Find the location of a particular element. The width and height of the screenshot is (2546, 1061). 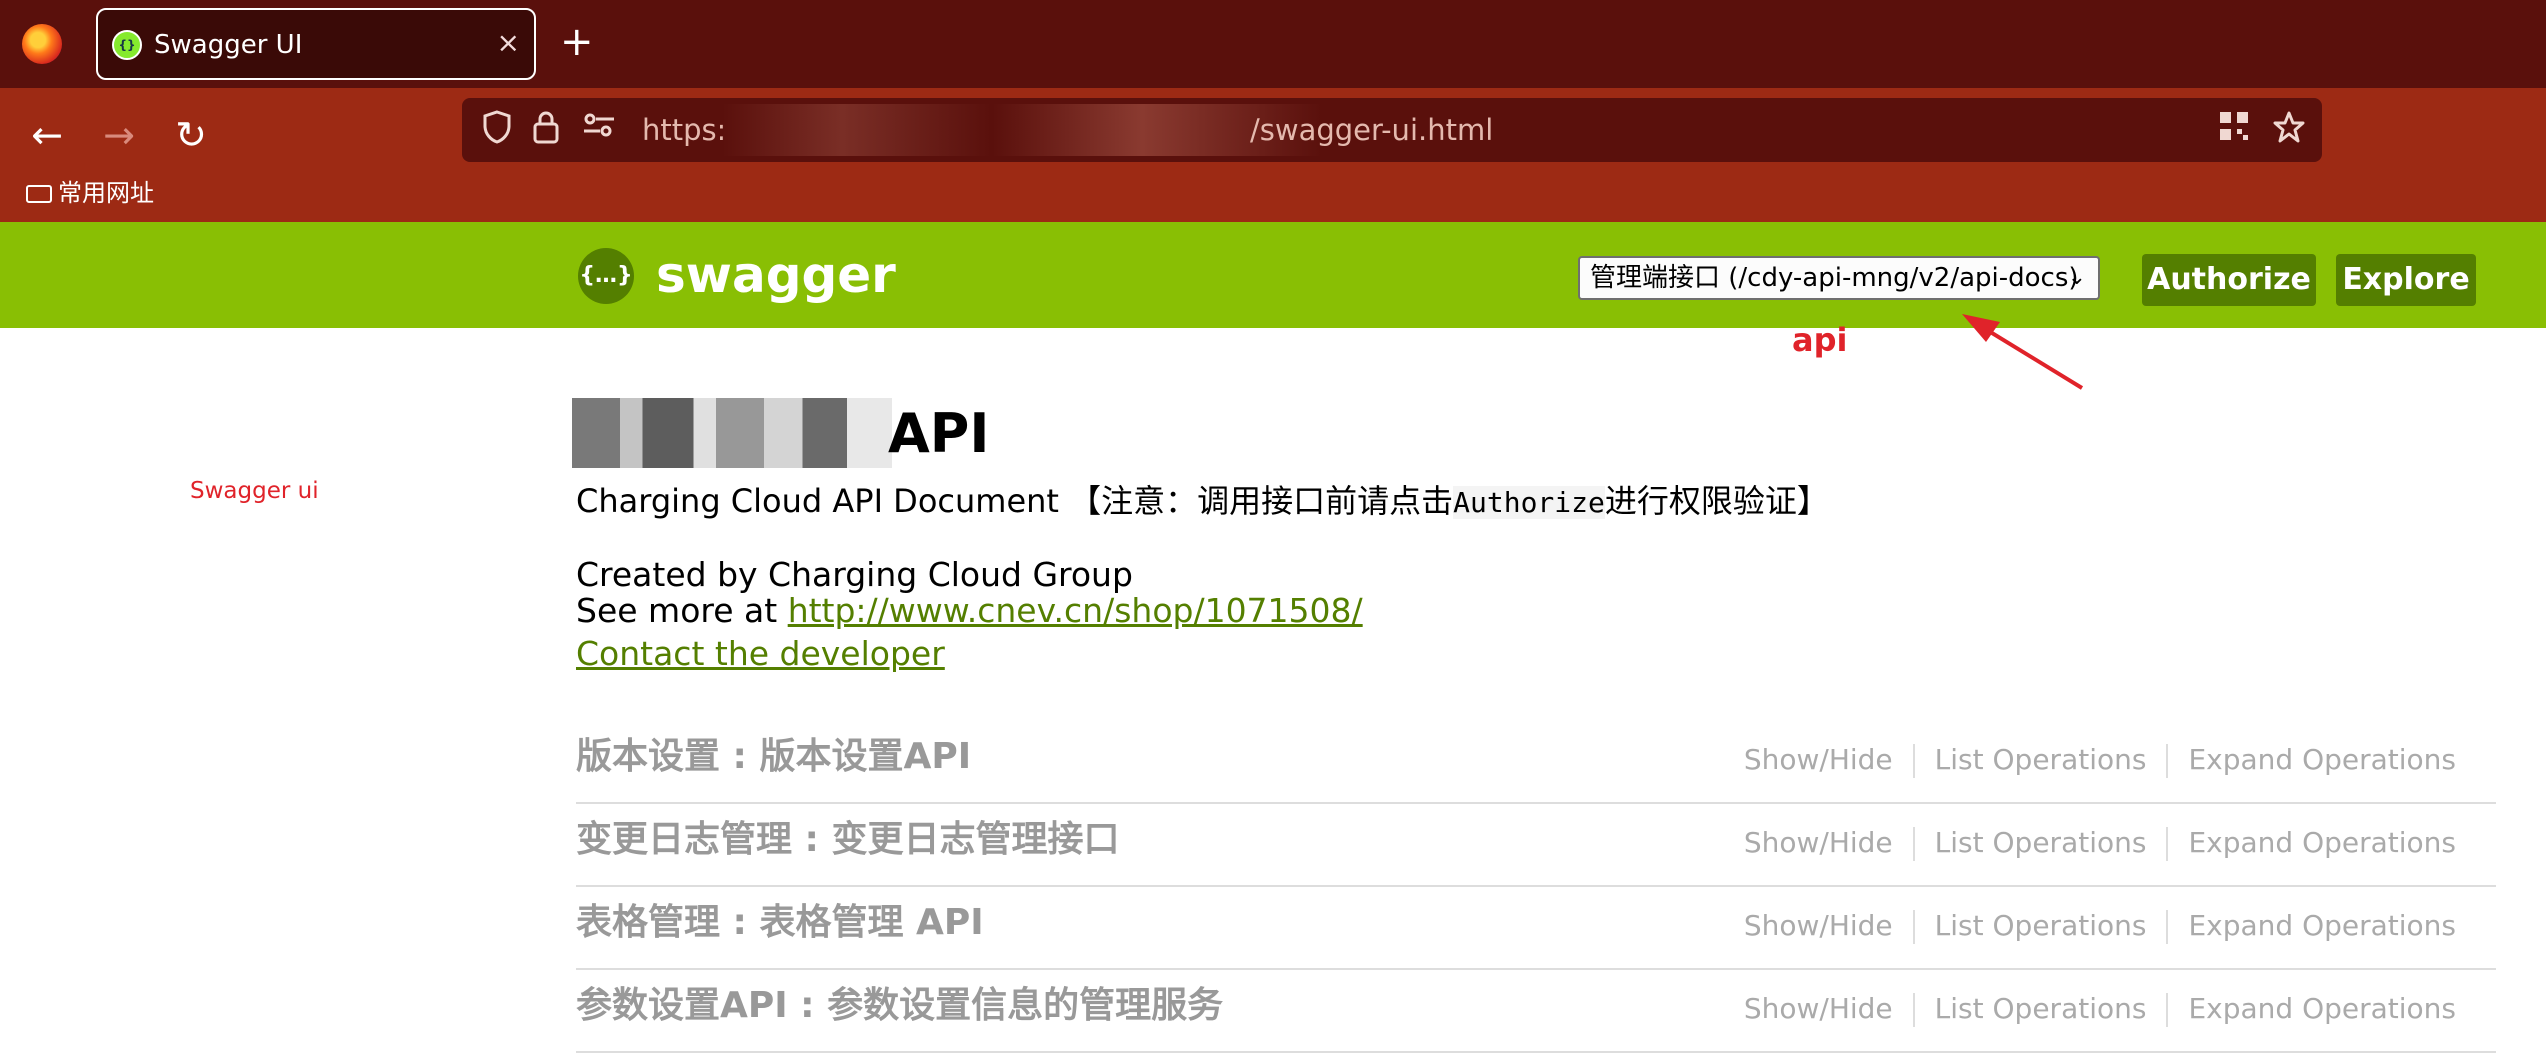

description-prefix: Charging Cloud API Document 【注意：调用接口前请点击 is located at coordinates (1015, 501).